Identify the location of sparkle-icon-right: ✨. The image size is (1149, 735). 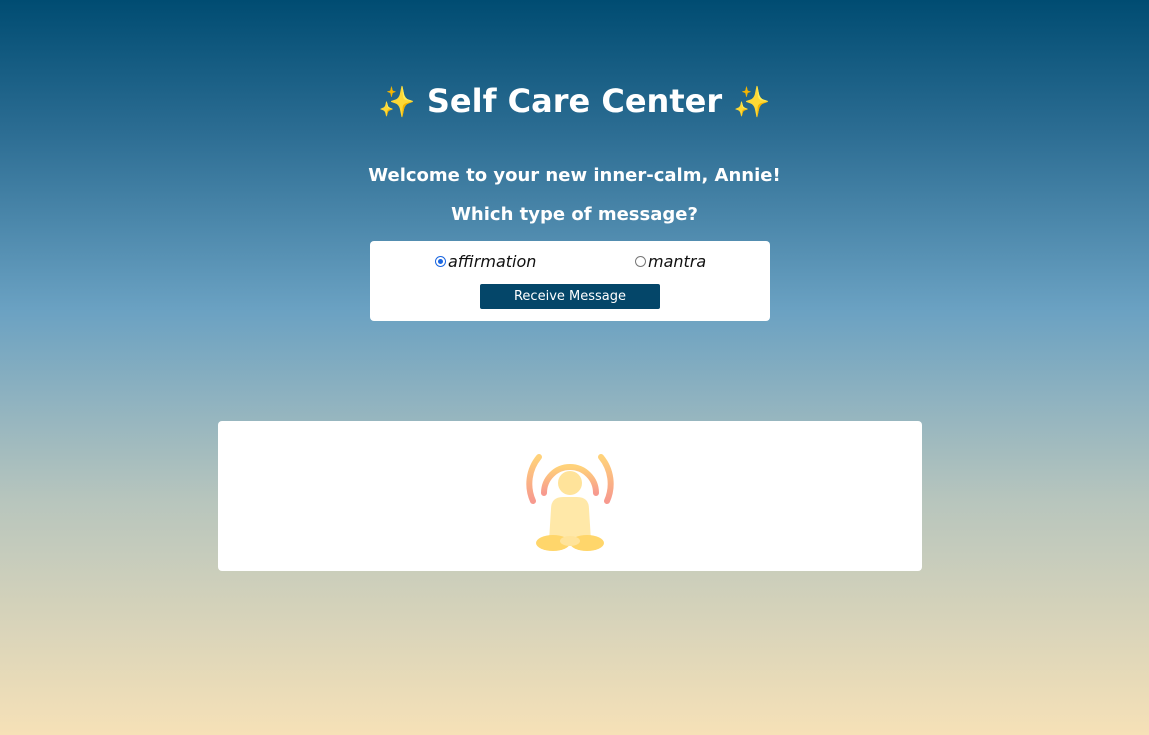
(752, 102).